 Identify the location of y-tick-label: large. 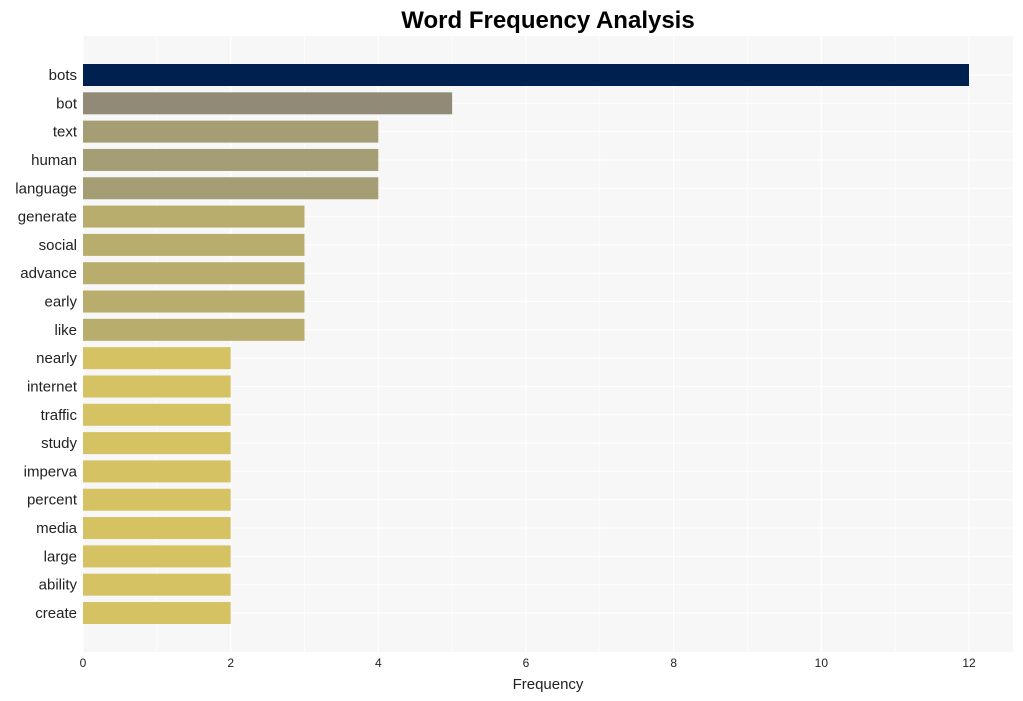
(60, 556).